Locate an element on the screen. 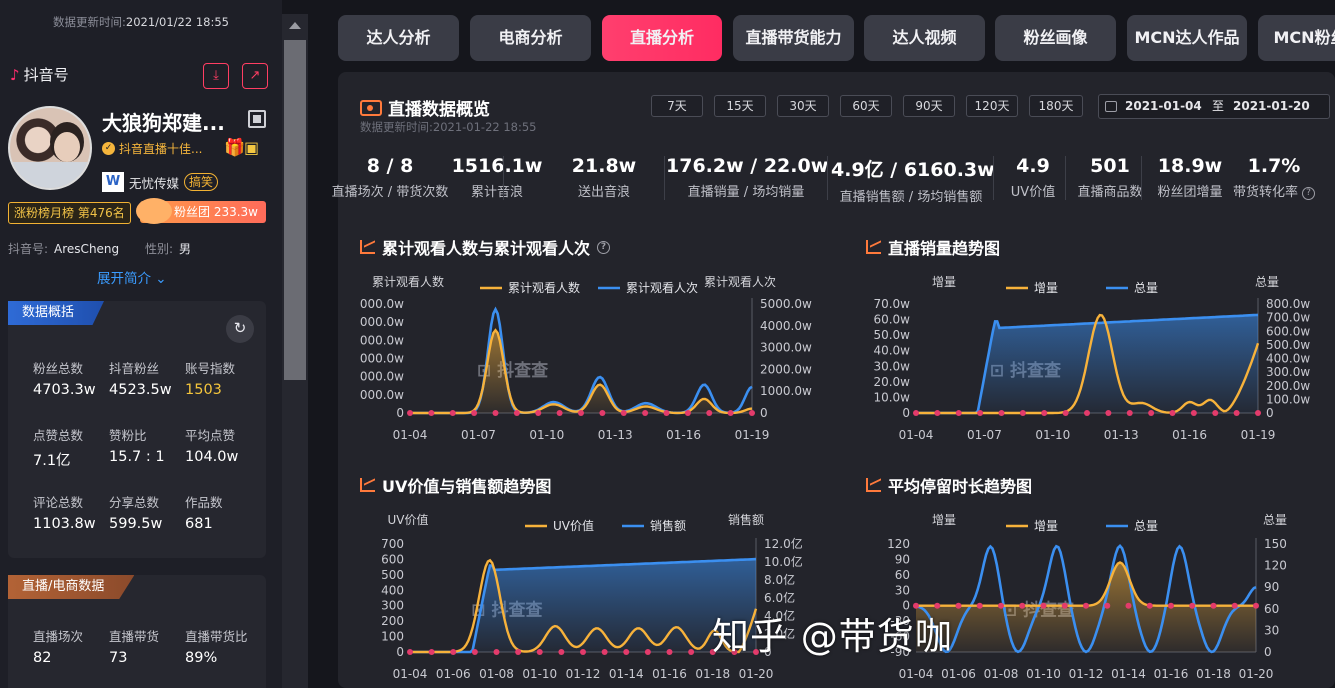 The image size is (1335, 688). tab-5: 达人视频 is located at coordinates (924, 38).